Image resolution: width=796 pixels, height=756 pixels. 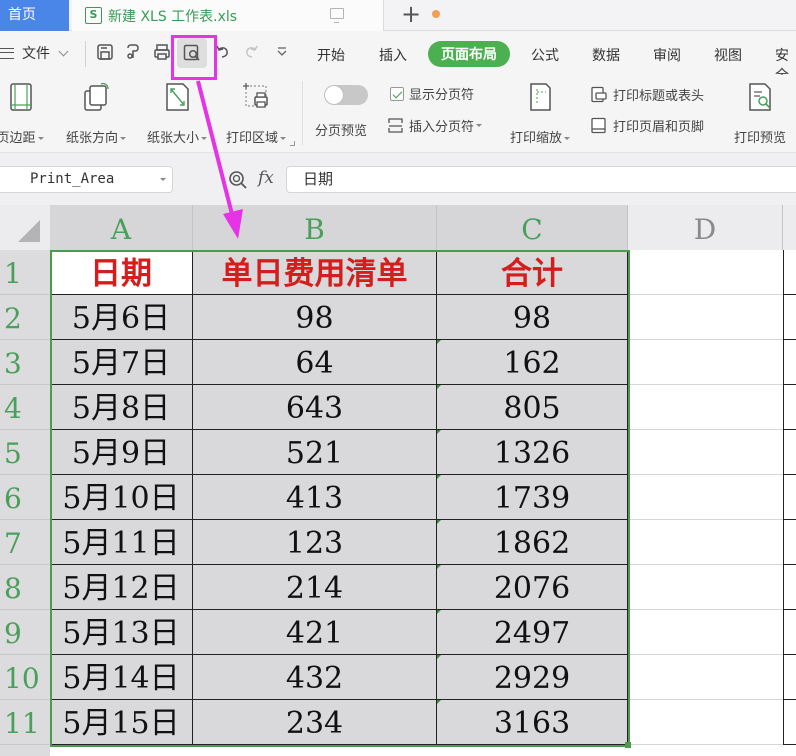 I want to click on row-header-9: 9, so click(x=25, y=632).